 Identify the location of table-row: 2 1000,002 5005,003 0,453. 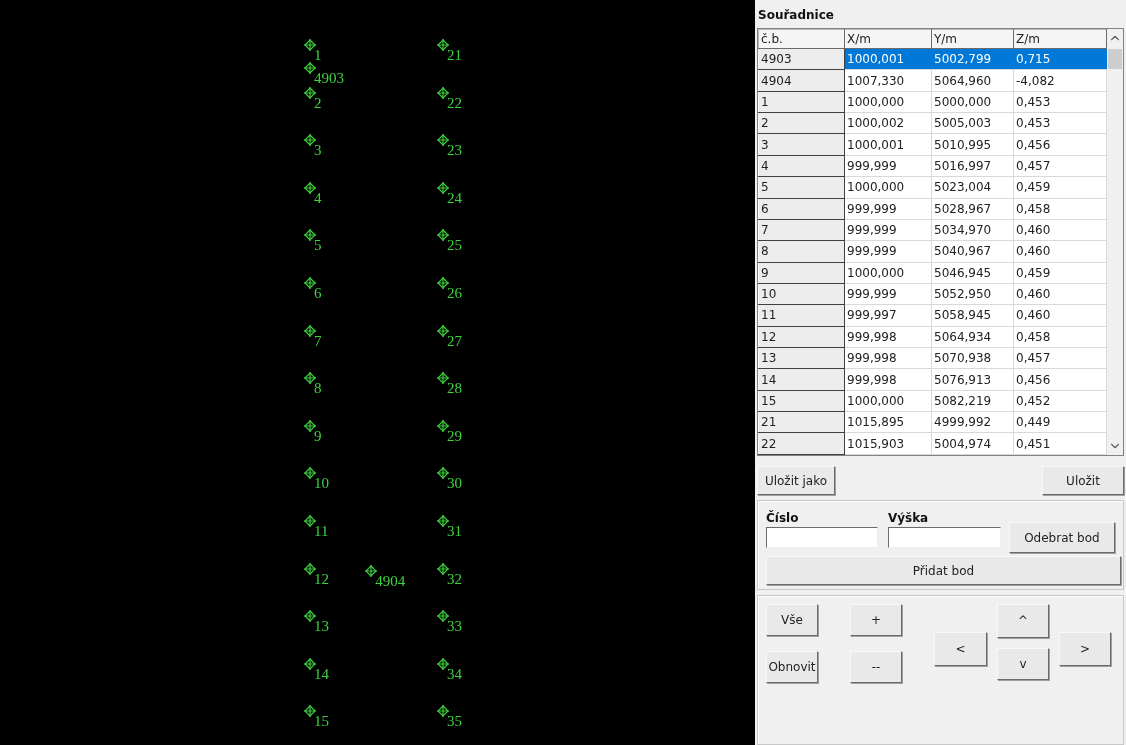
(932, 123).